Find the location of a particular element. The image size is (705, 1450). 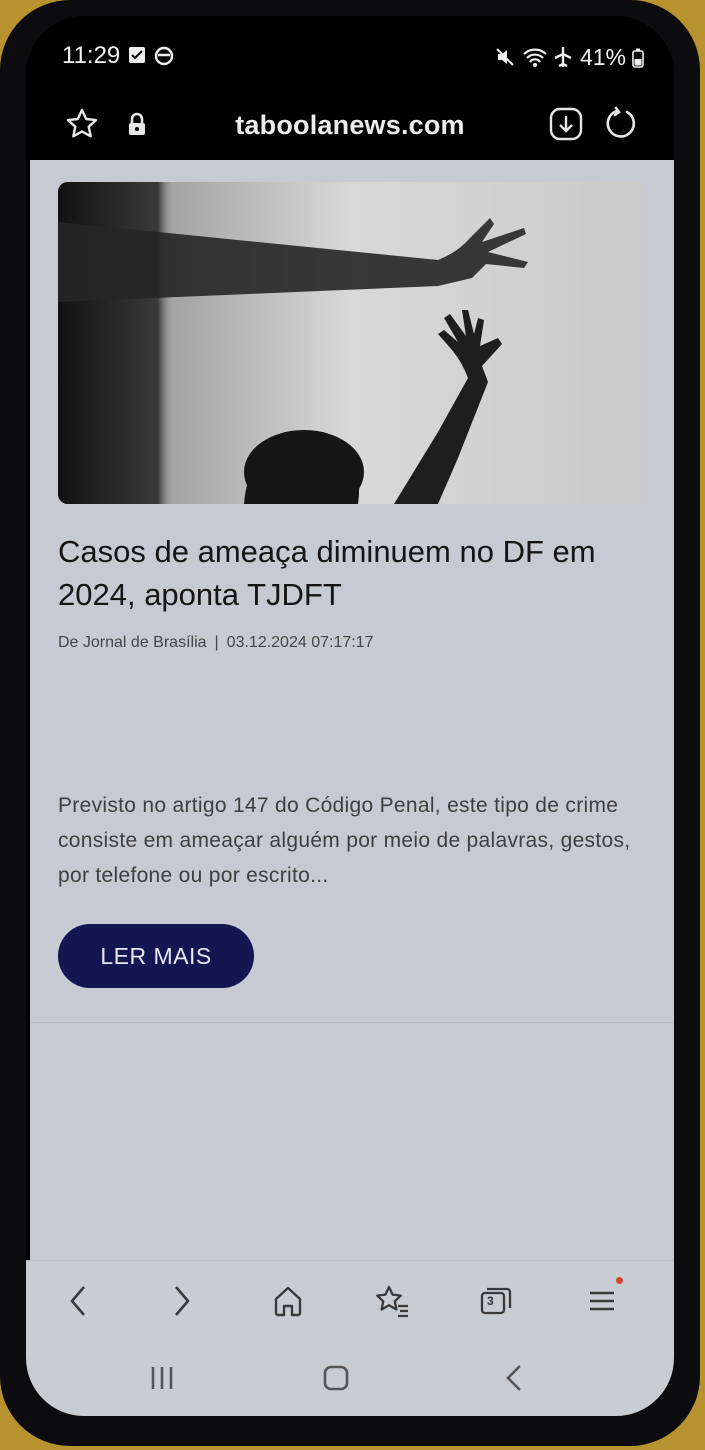

system-nav-bar is located at coordinates (350, 1377).